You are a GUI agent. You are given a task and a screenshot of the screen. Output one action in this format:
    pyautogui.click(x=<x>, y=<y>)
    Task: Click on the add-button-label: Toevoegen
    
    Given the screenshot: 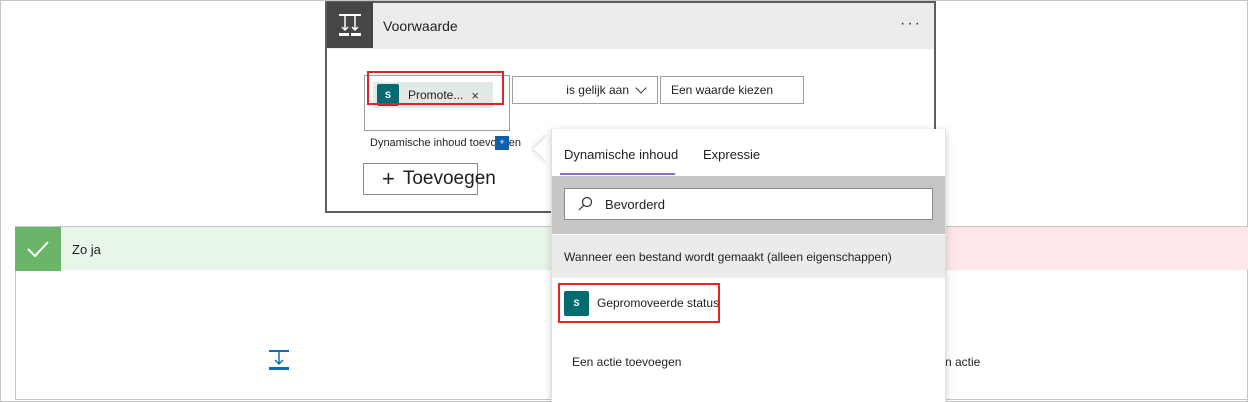 What is the action you would take?
    pyautogui.click(x=449, y=178)
    